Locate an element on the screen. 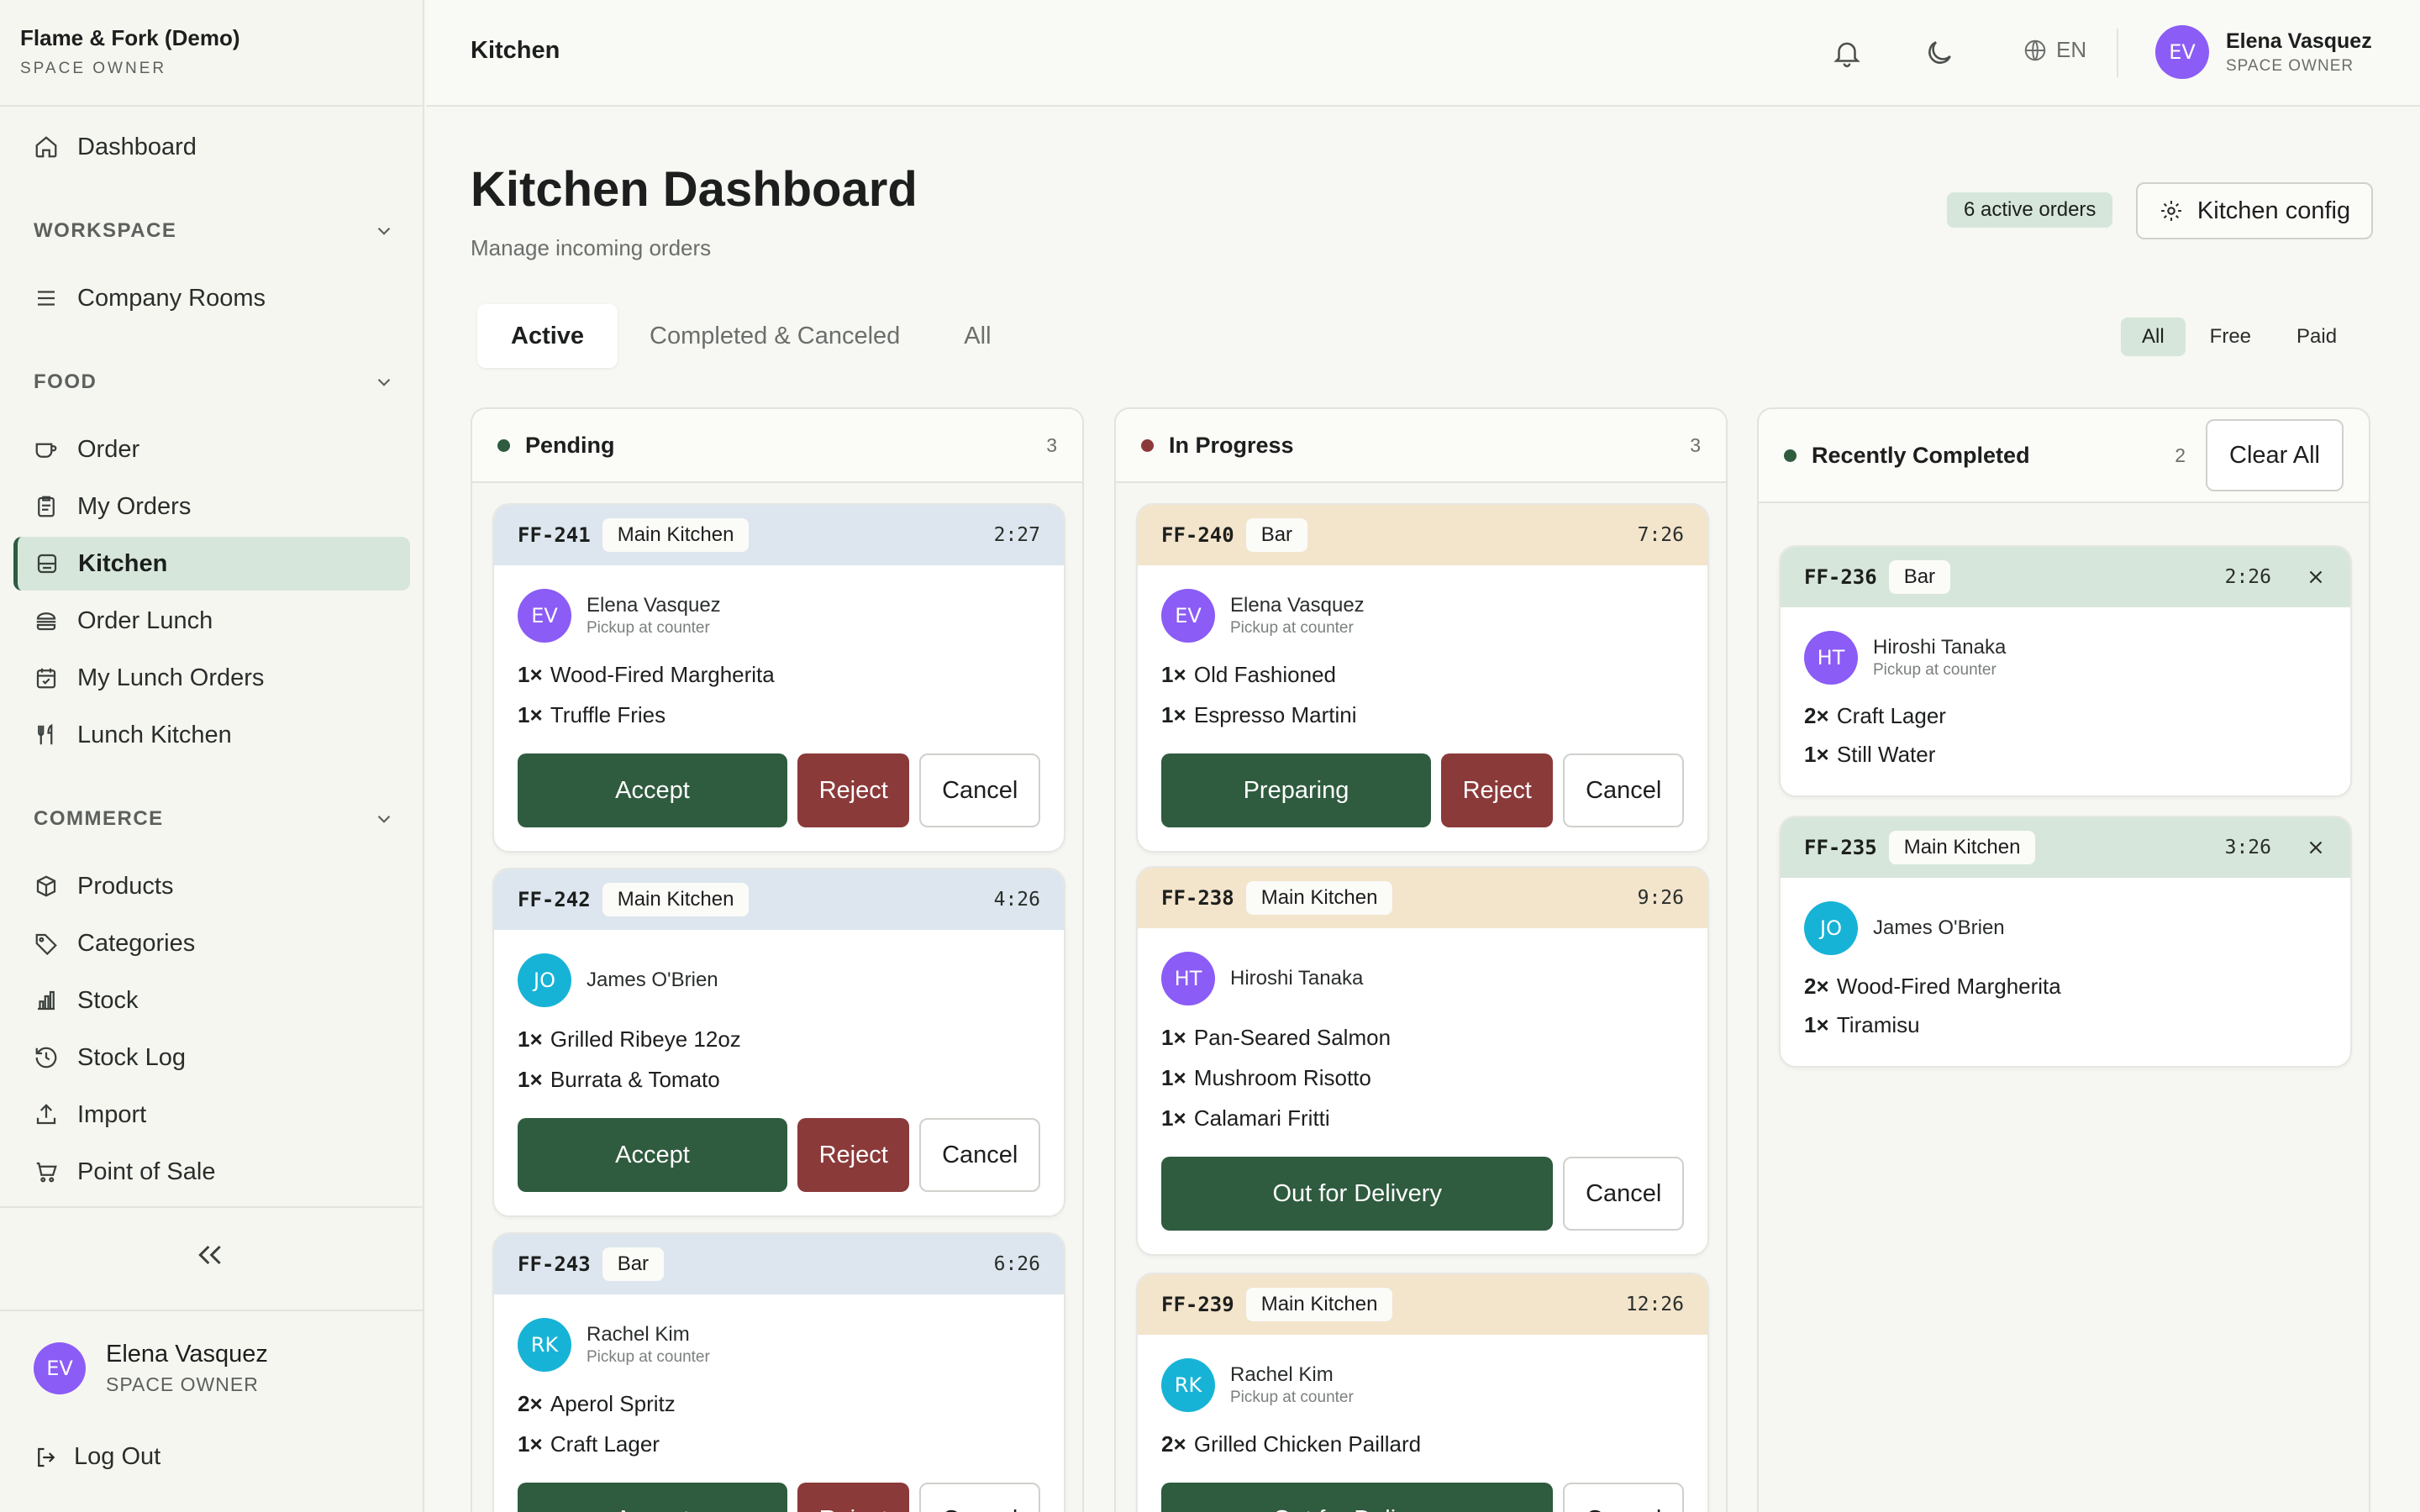 This screenshot has height=1512, width=2420. order-card-header: FF-238 Main Kitchen 9:26 is located at coordinates (1422, 898).